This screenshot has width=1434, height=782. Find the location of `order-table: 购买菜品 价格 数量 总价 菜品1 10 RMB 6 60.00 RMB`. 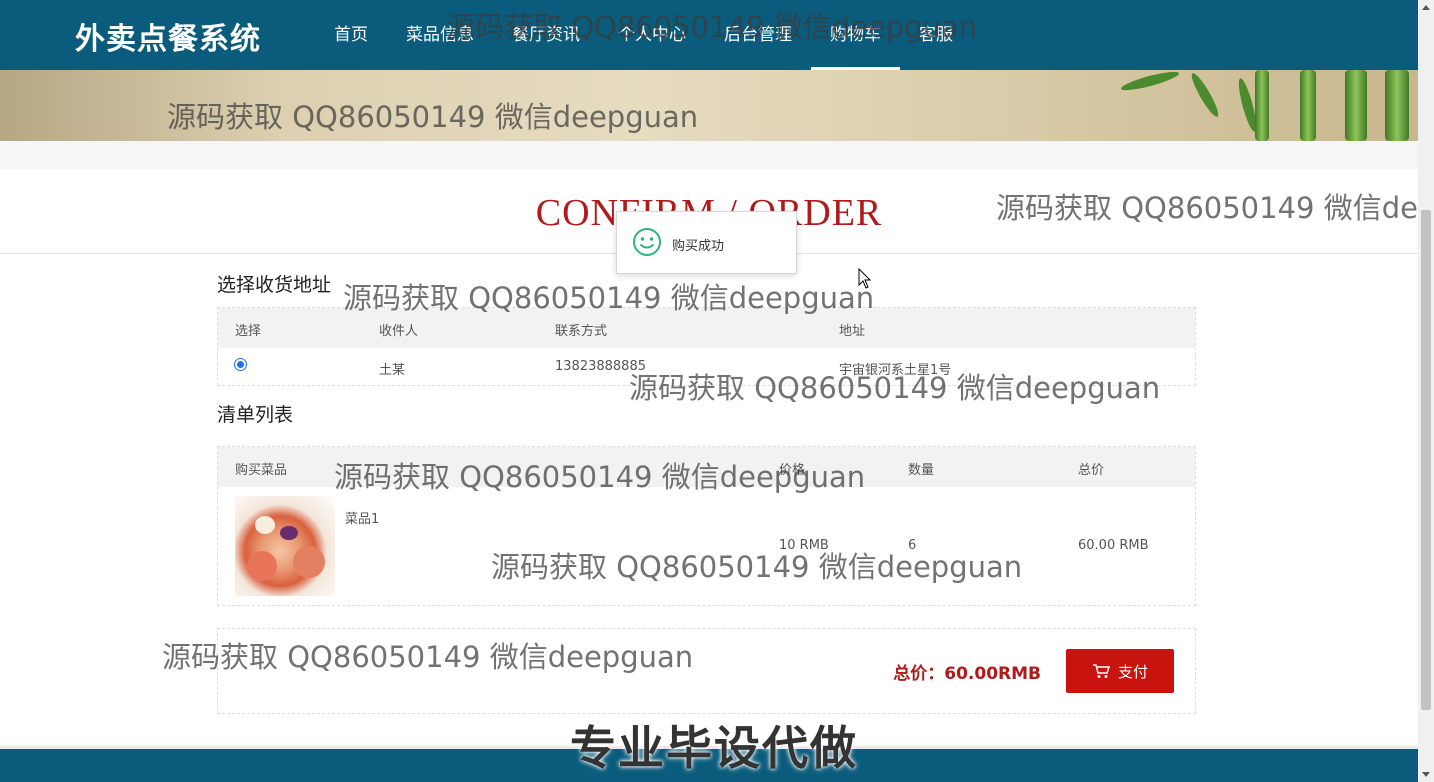

order-table: 购买菜品 价格 数量 总价 菜品1 10 RMB 6 60.00 RMB is located at coordinates (706, 526).